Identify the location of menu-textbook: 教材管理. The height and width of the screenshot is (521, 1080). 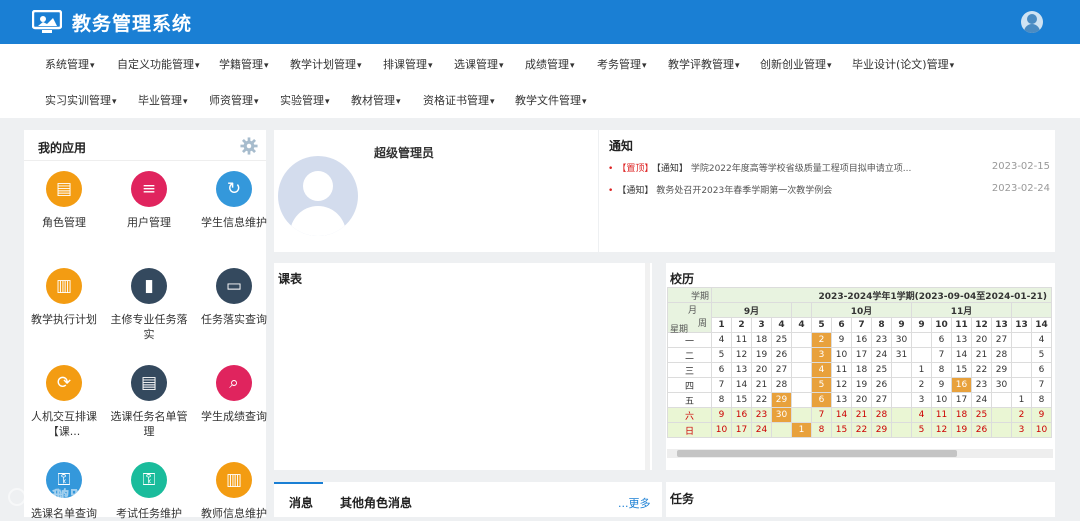
(376, 100).